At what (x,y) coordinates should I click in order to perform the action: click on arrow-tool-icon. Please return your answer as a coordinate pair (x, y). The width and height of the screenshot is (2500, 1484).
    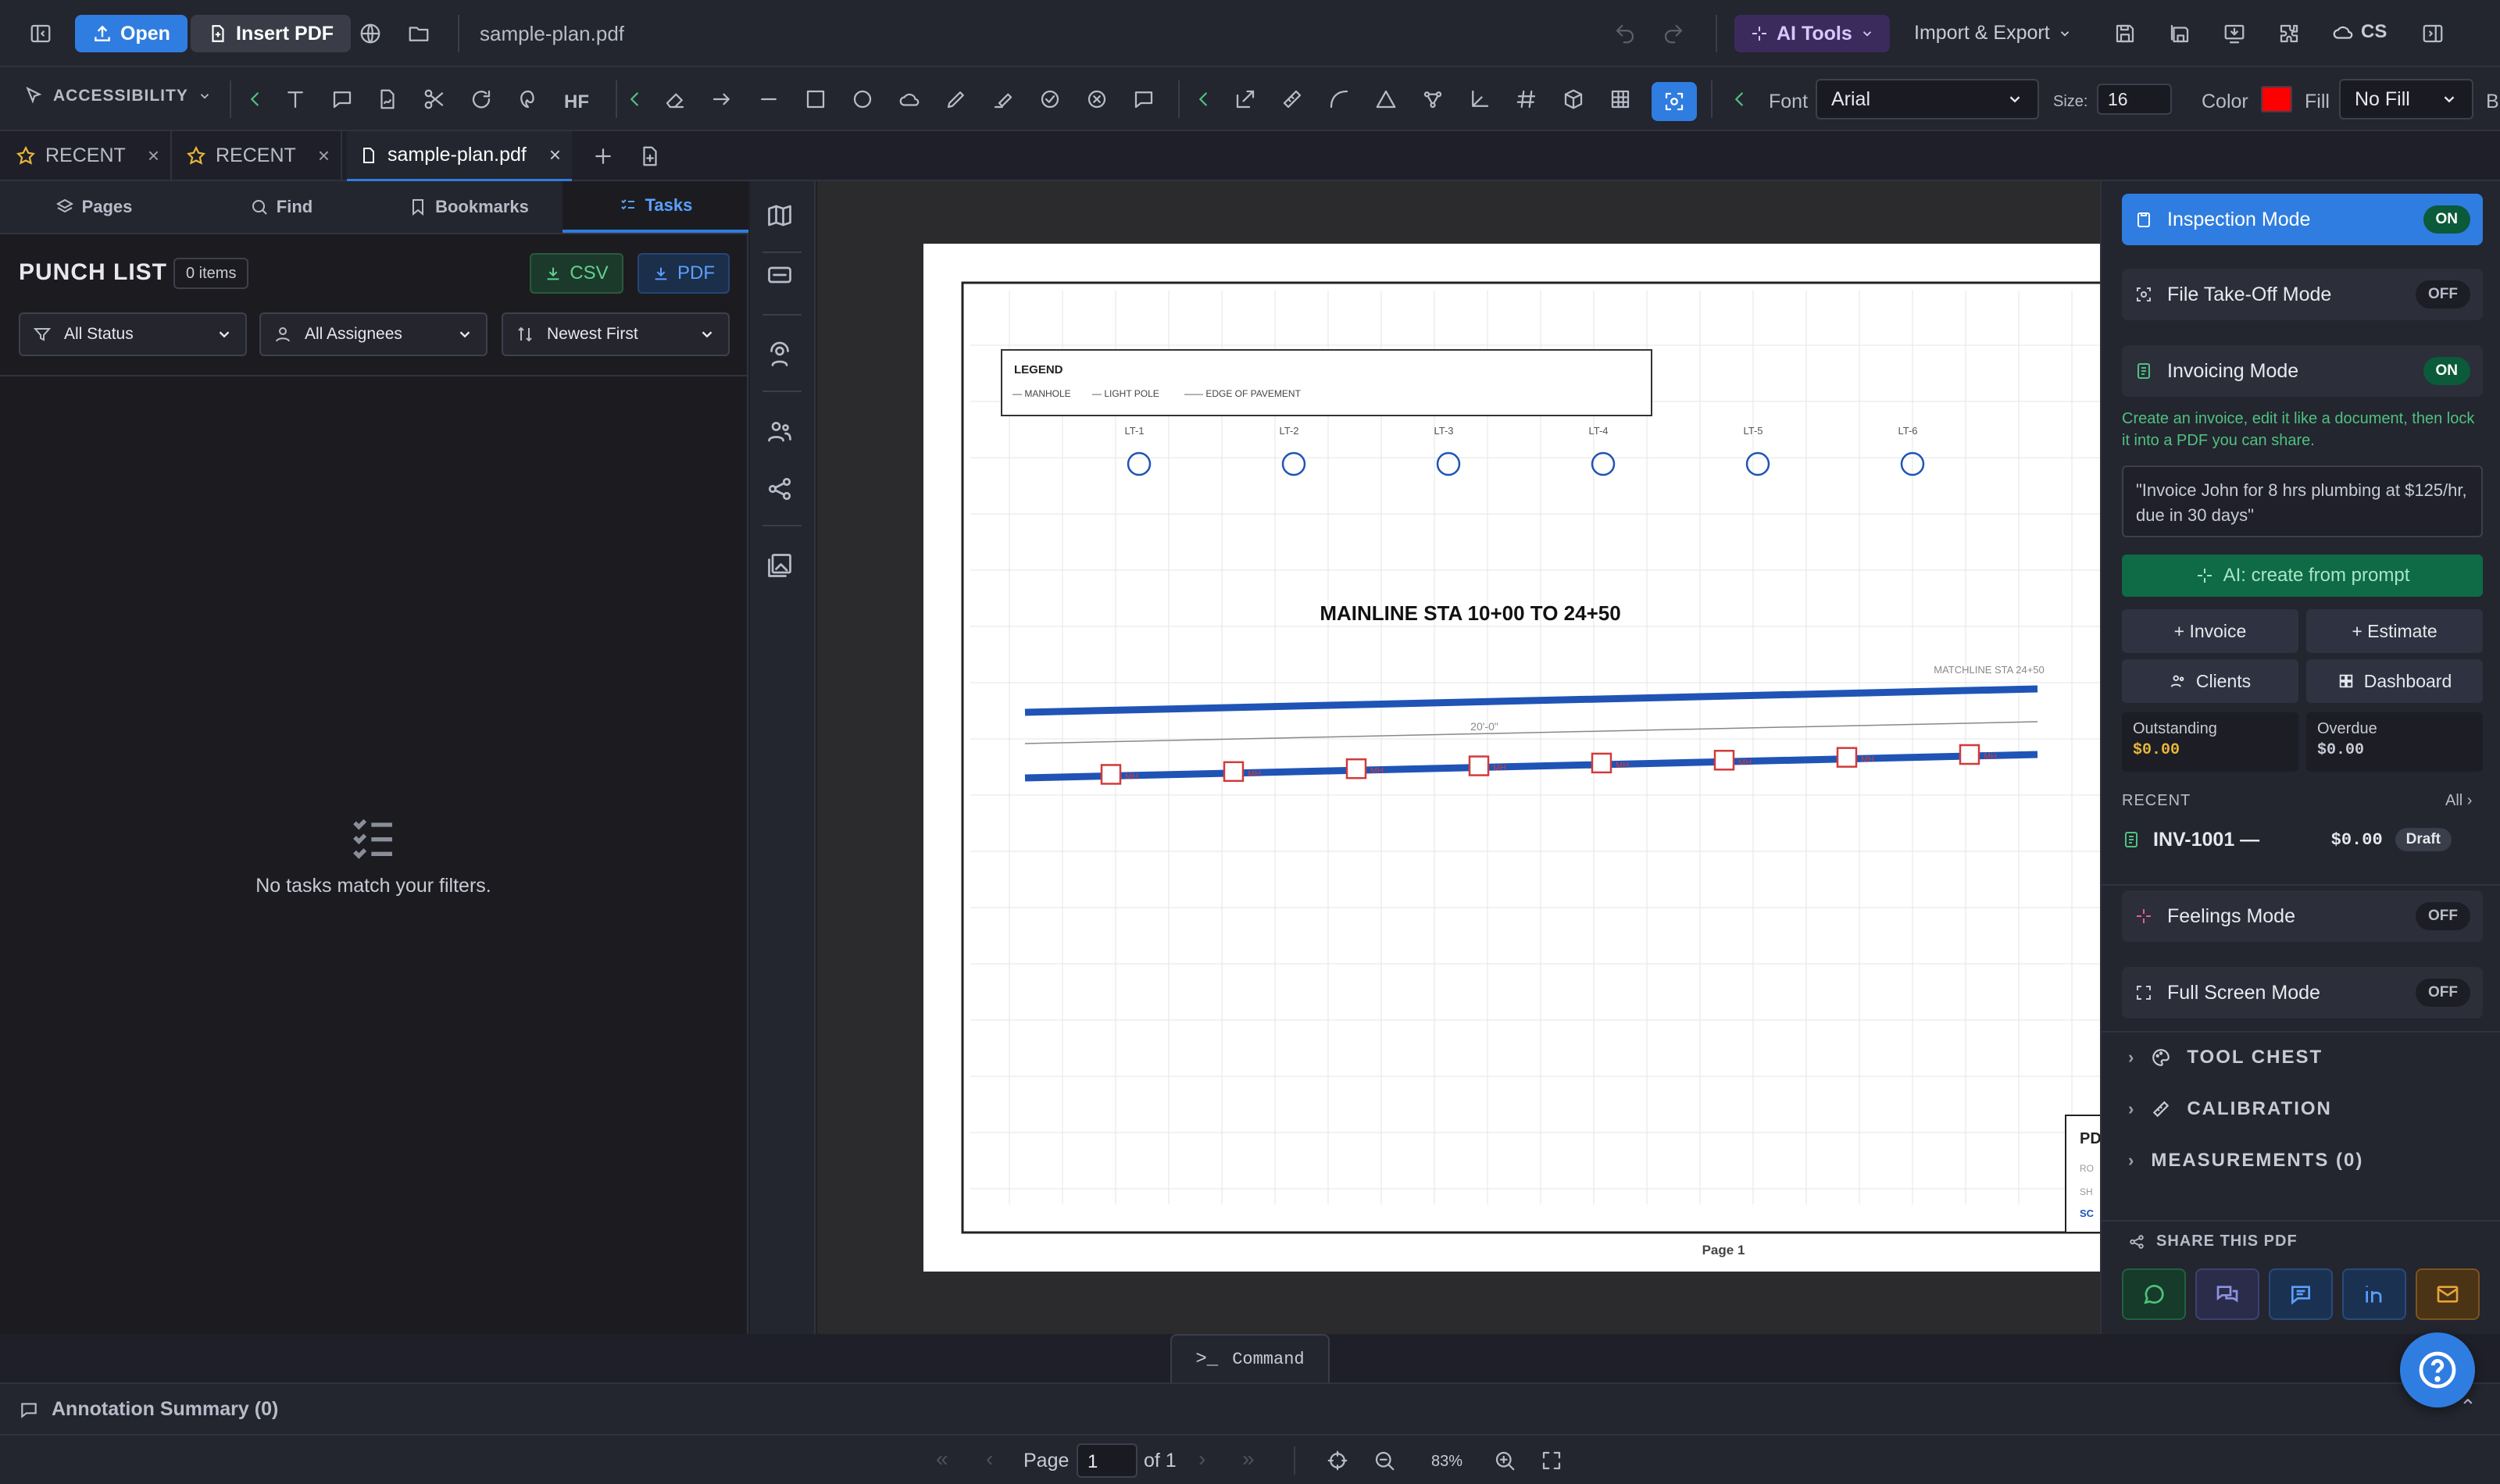
    Looking at the image, I should click on (722, 99).